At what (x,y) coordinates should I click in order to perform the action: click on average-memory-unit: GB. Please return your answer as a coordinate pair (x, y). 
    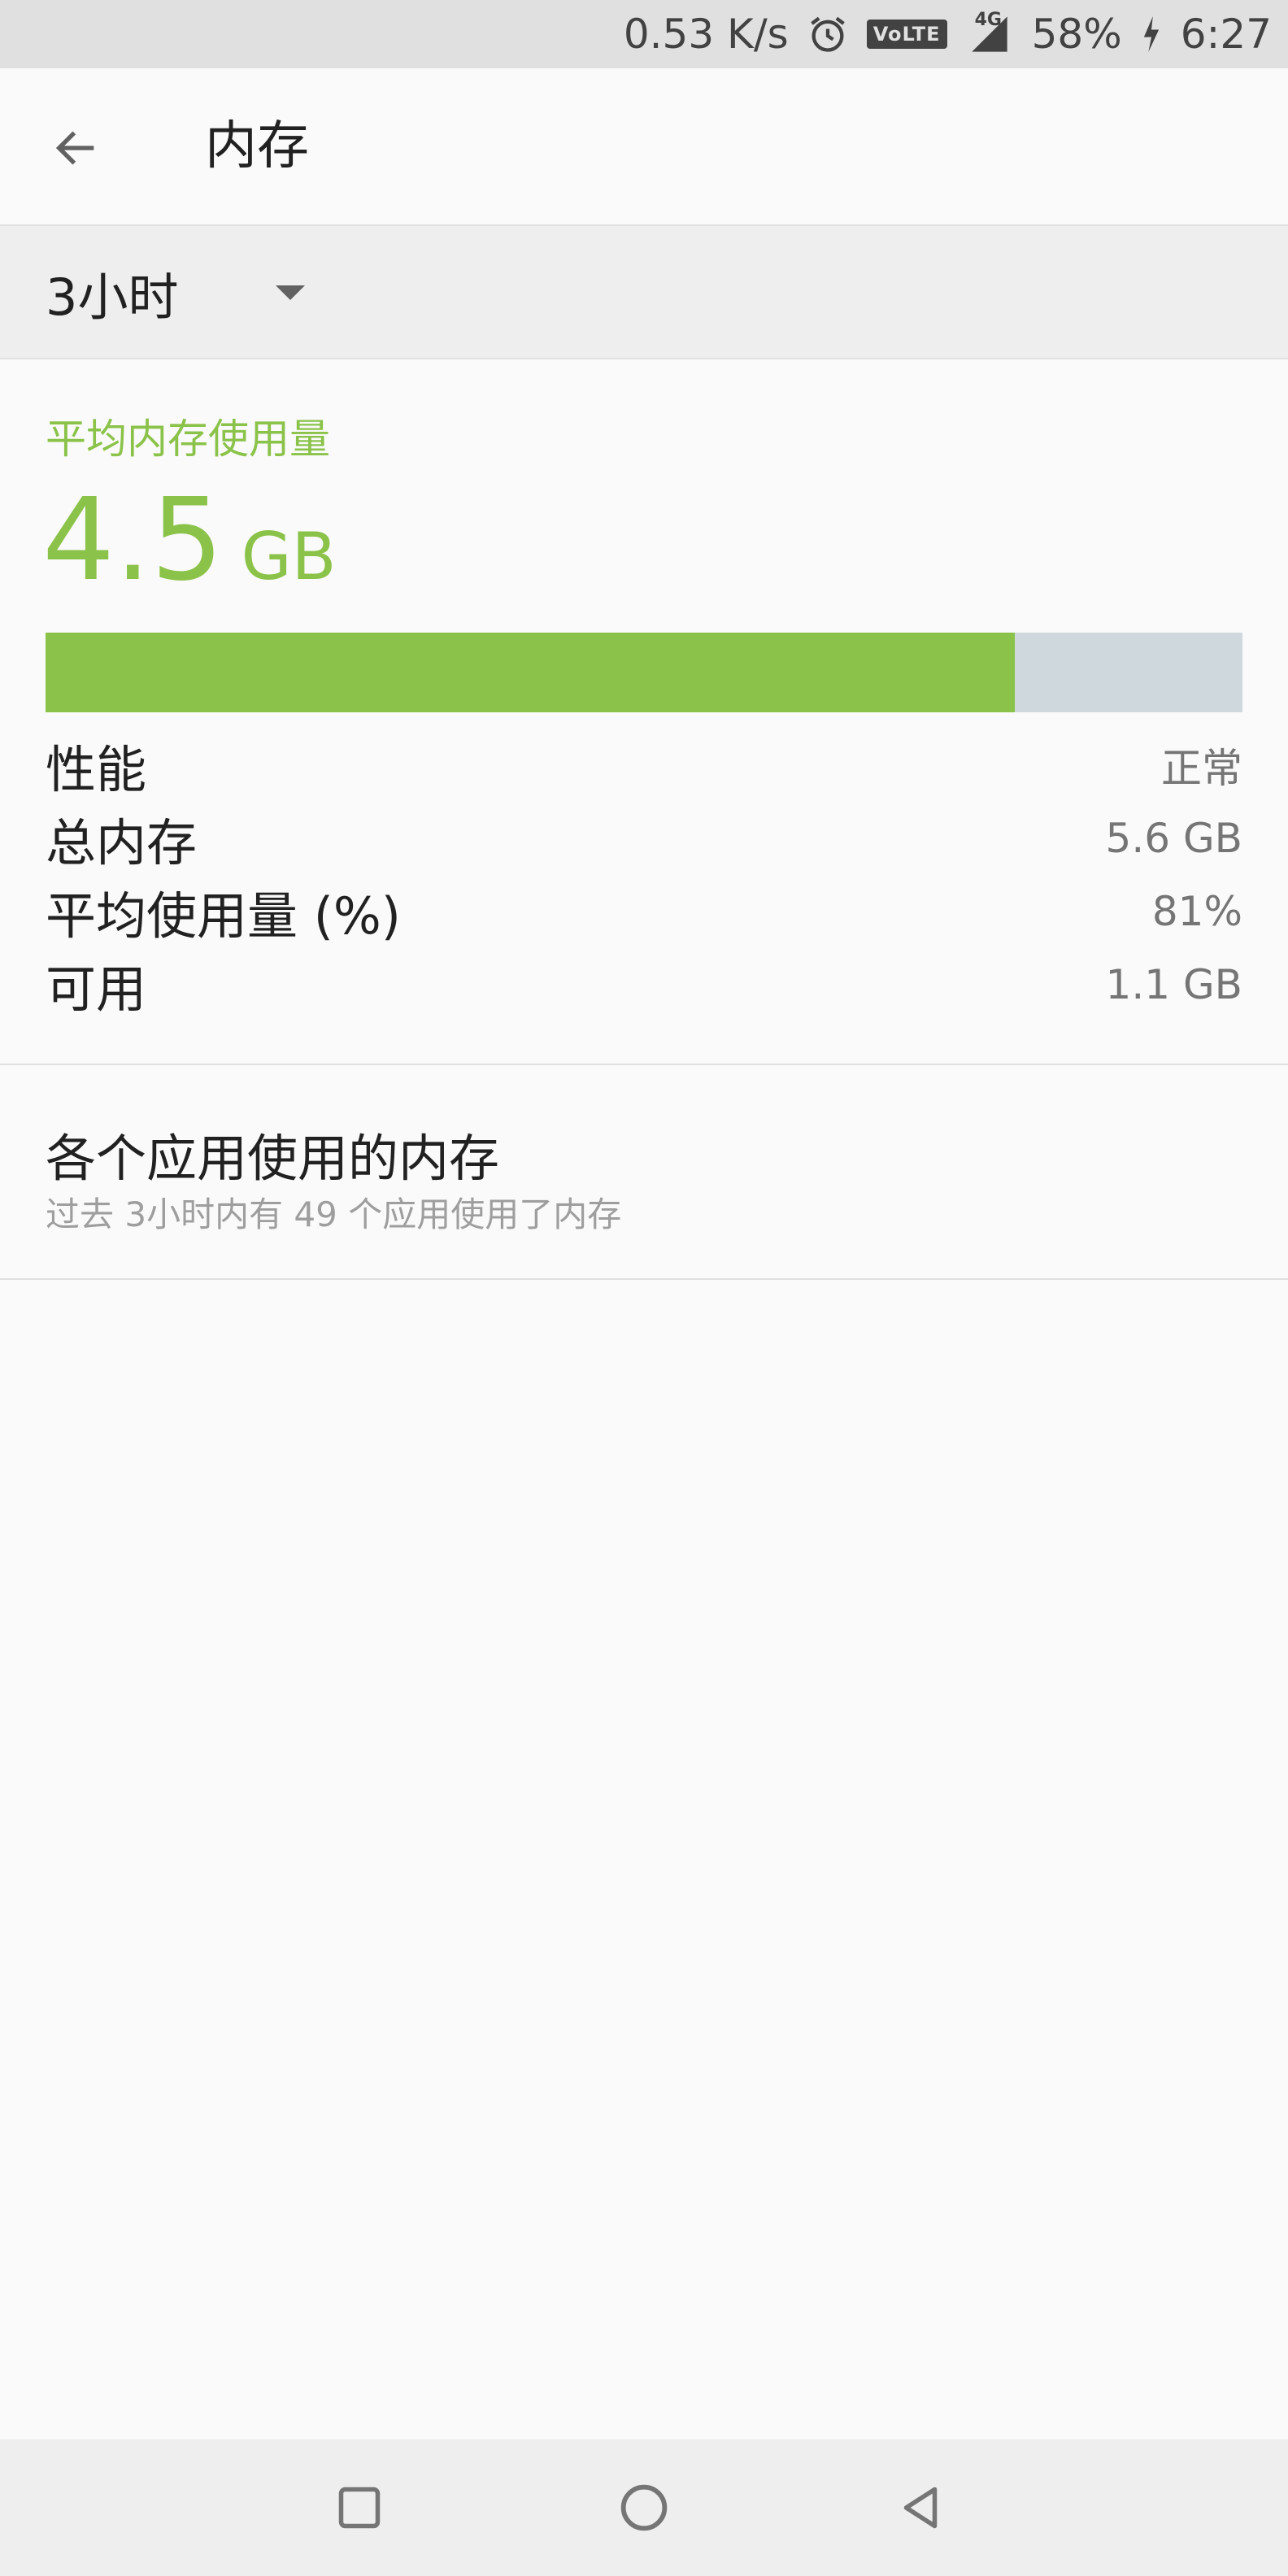
    Looking at the image, I should click on (289, 556).